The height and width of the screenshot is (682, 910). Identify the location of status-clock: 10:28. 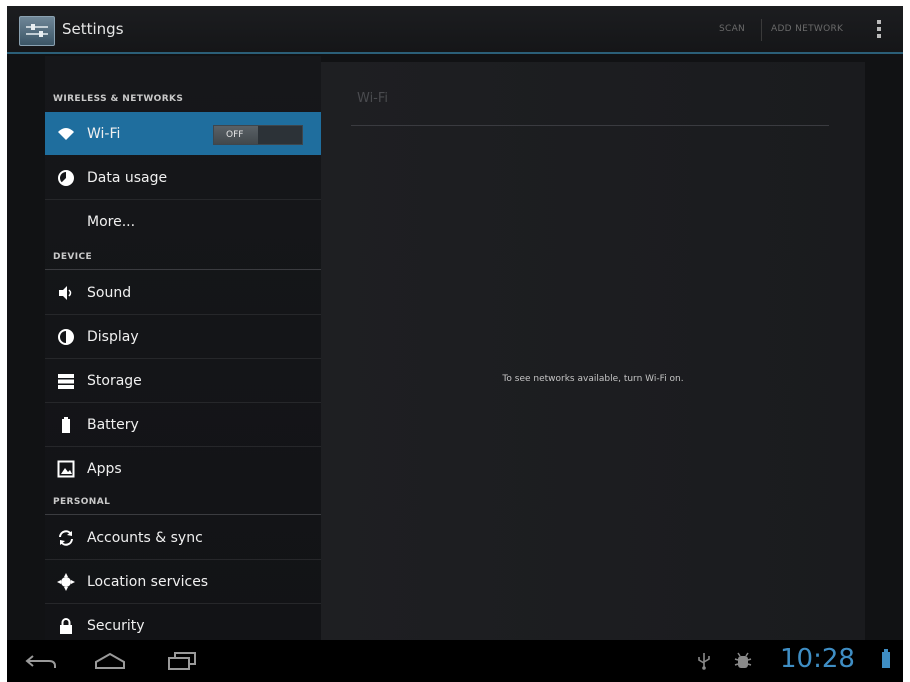
(817, 659).